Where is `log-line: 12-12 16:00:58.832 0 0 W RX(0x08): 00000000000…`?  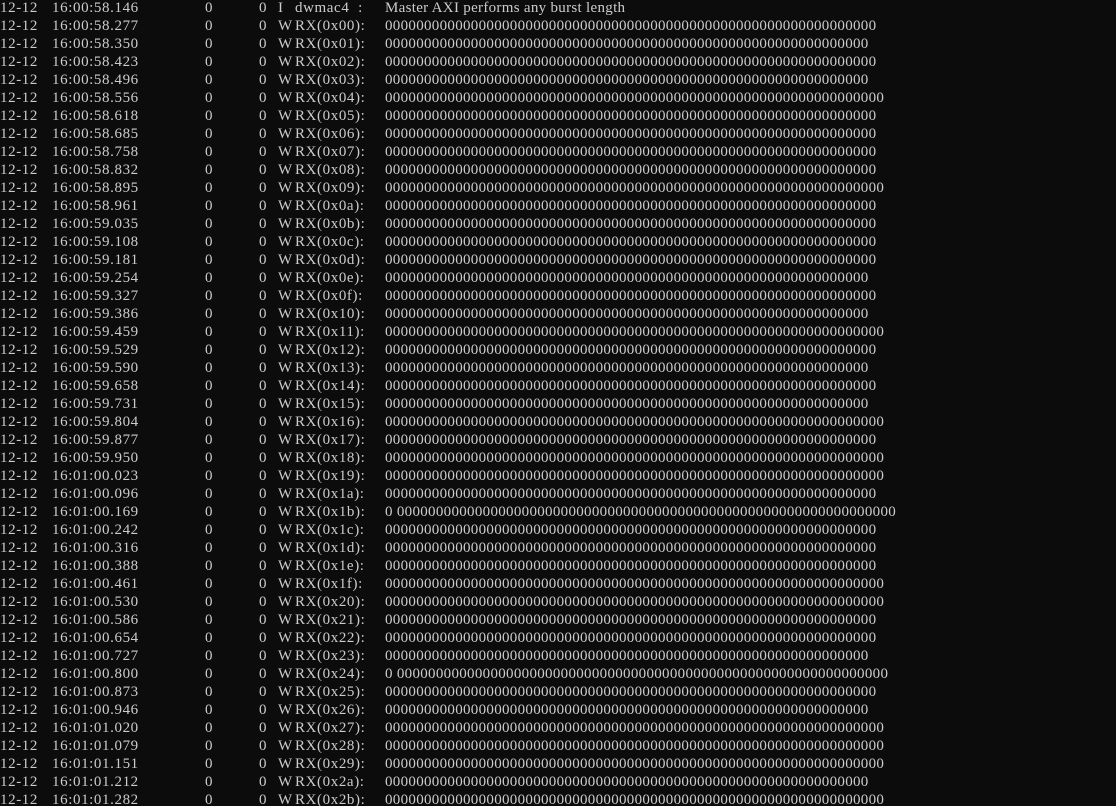
log-line: 12-12 16:00:58.832 0 0 W RX(0x08): 00000000000… is located at coordinates (558, 170).